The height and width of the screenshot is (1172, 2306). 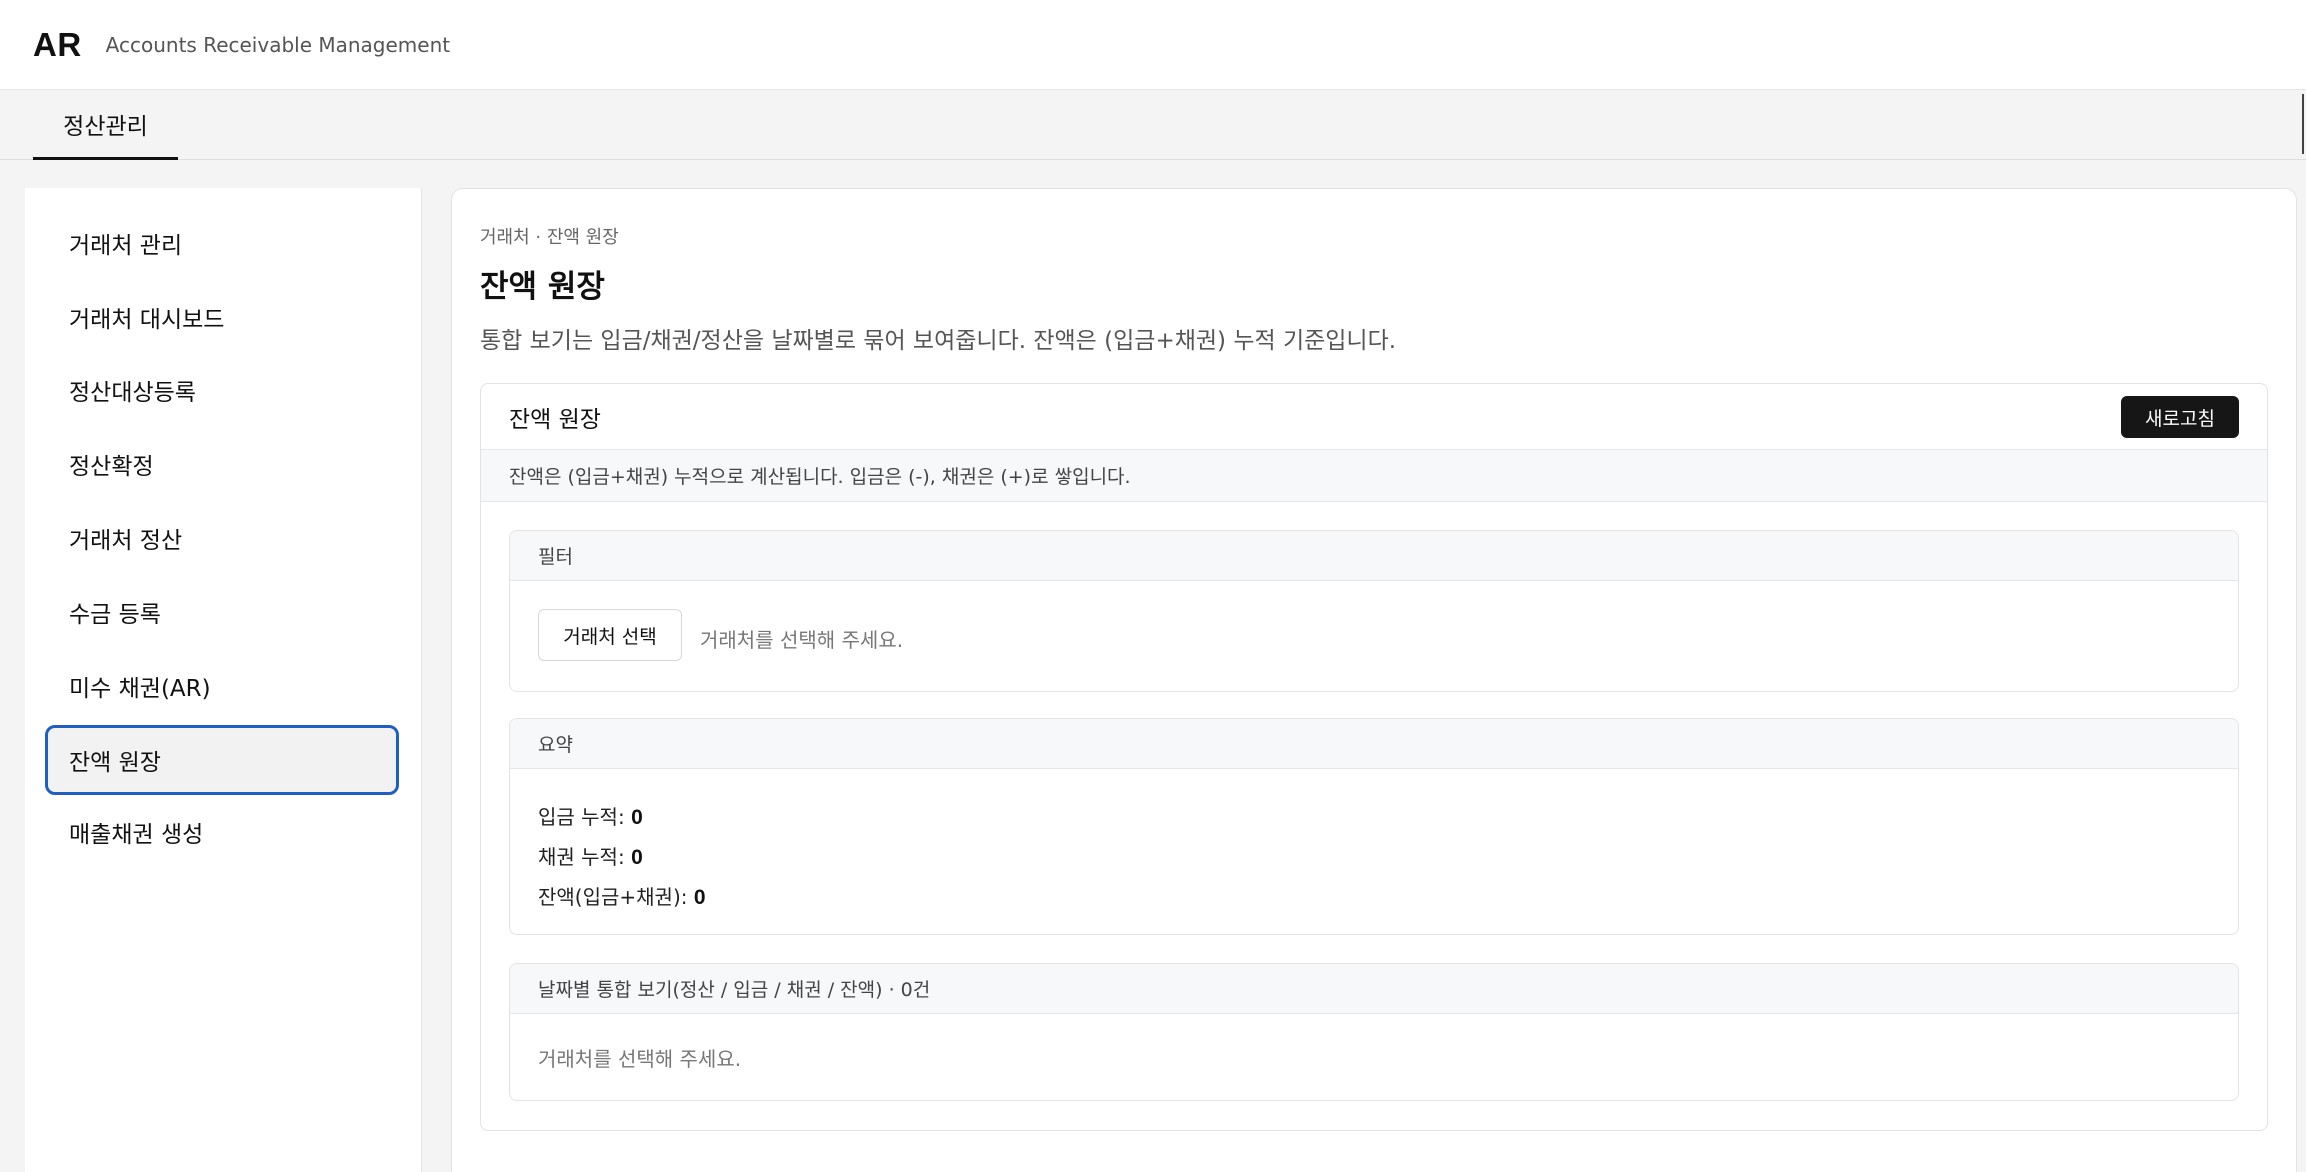 I want to click on tab-settlement-management: 정산관리, so click(x=105, y=125).